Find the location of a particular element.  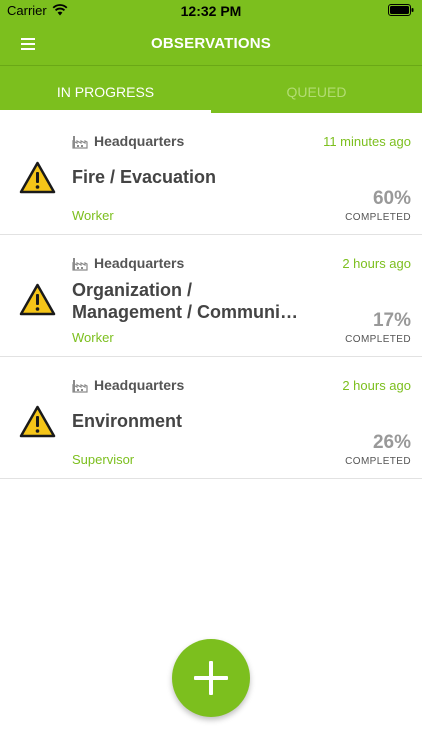

timestamp: 11 minutes ago is located at coordinates (367, 141).